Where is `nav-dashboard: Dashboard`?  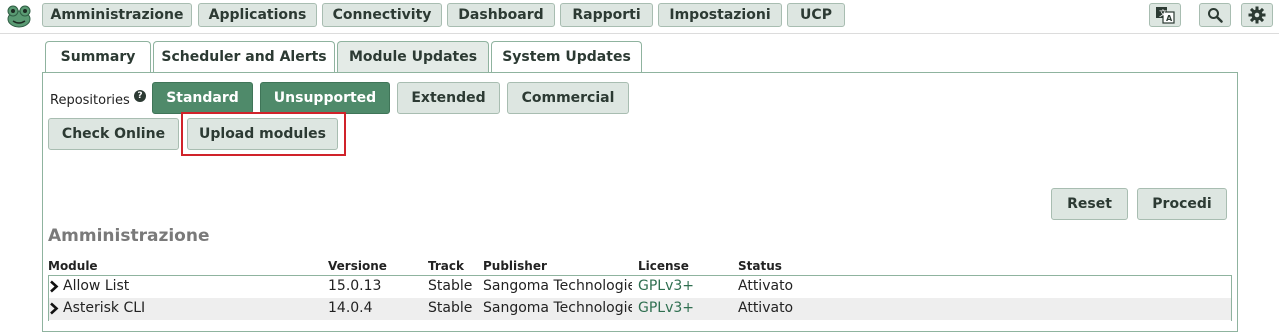
nav-dashboard: Dashboard is located at coordinates (501, 15).